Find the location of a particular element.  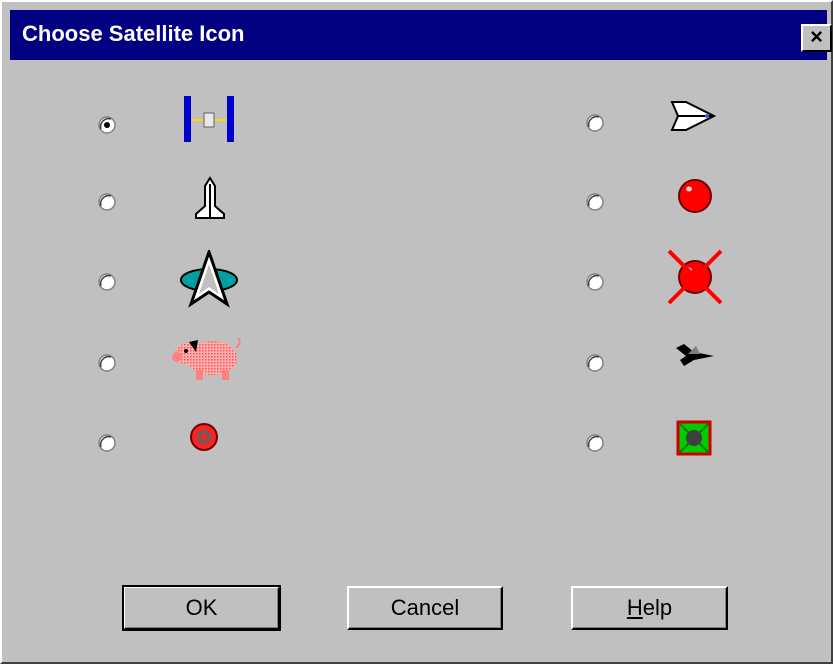

radio-boxed-target is located at coordinates (595, 443).